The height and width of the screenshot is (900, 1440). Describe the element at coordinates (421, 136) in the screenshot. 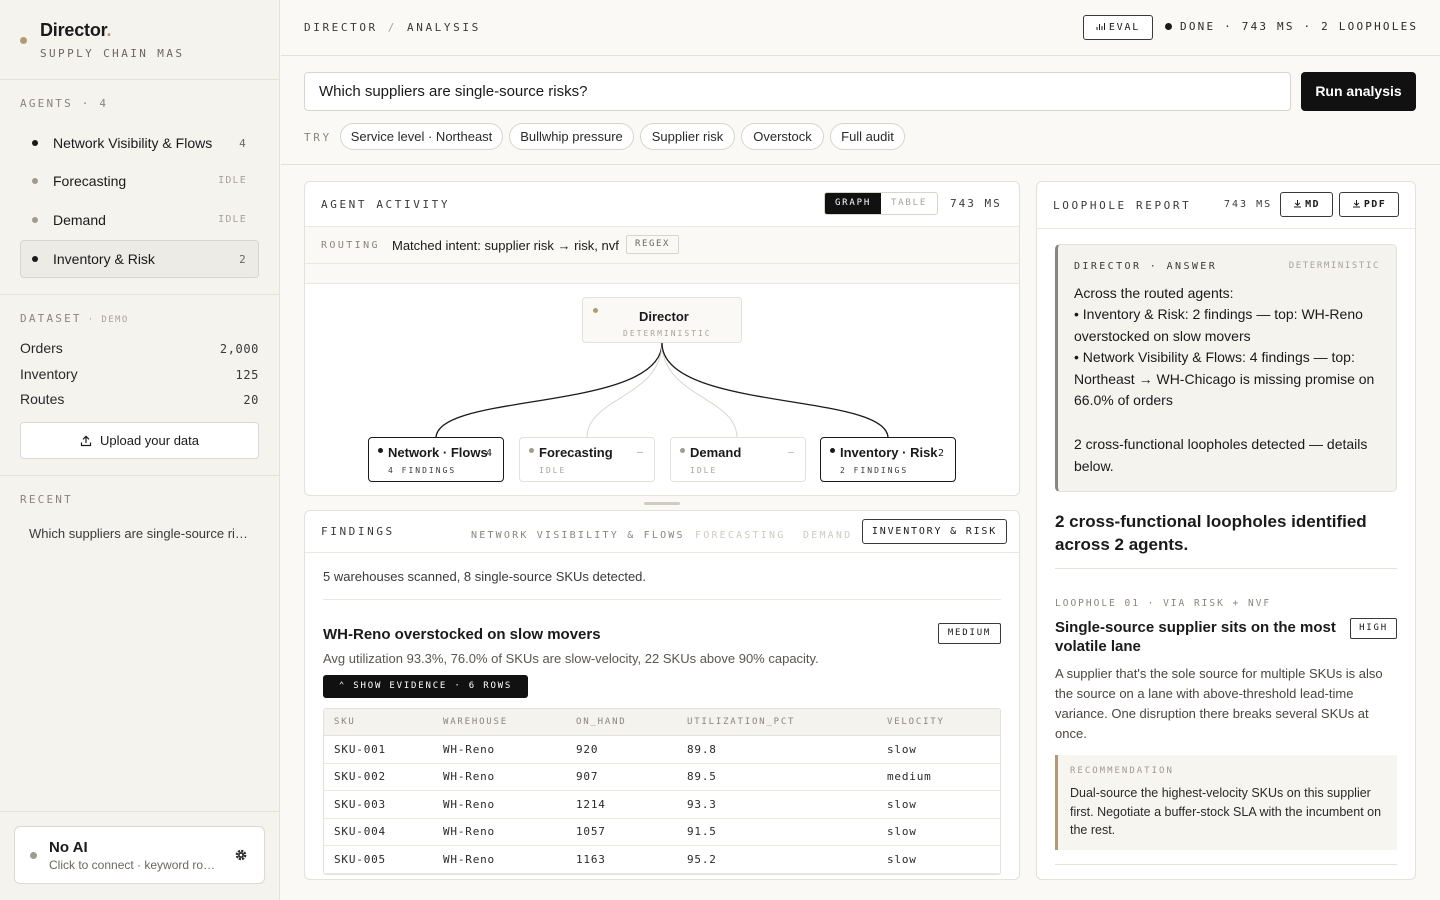

I see `suggestion-chip: Service level · Northeast` at that location.